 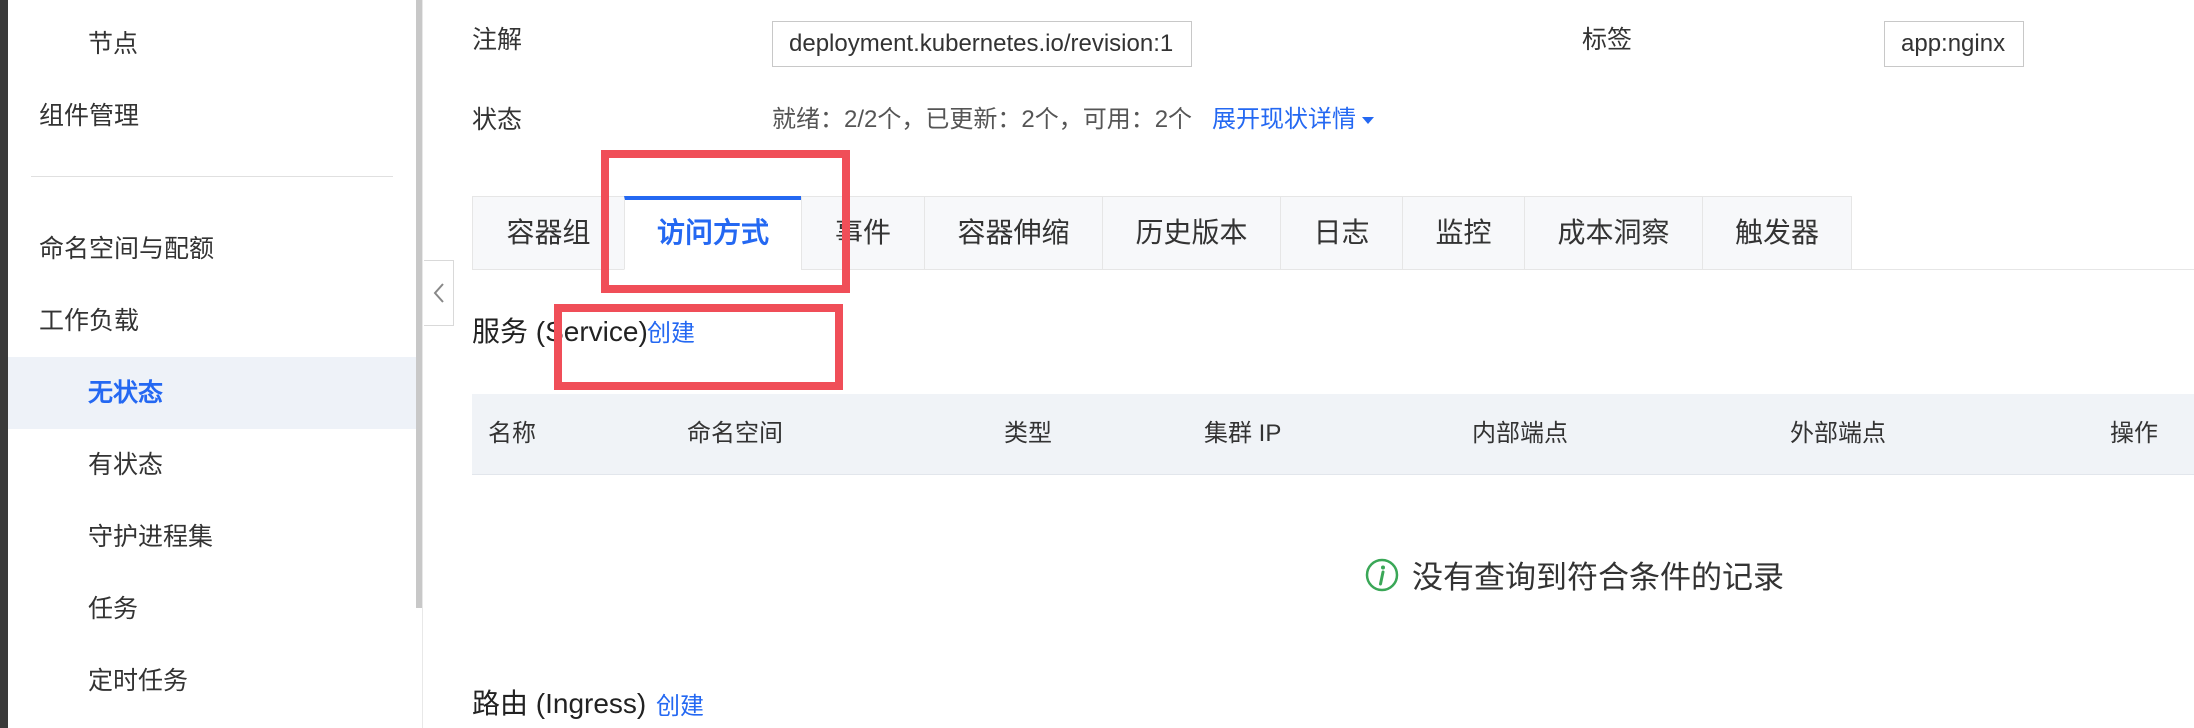 I want to click on tab-logs: 日志, so click(x=1341, y=233).